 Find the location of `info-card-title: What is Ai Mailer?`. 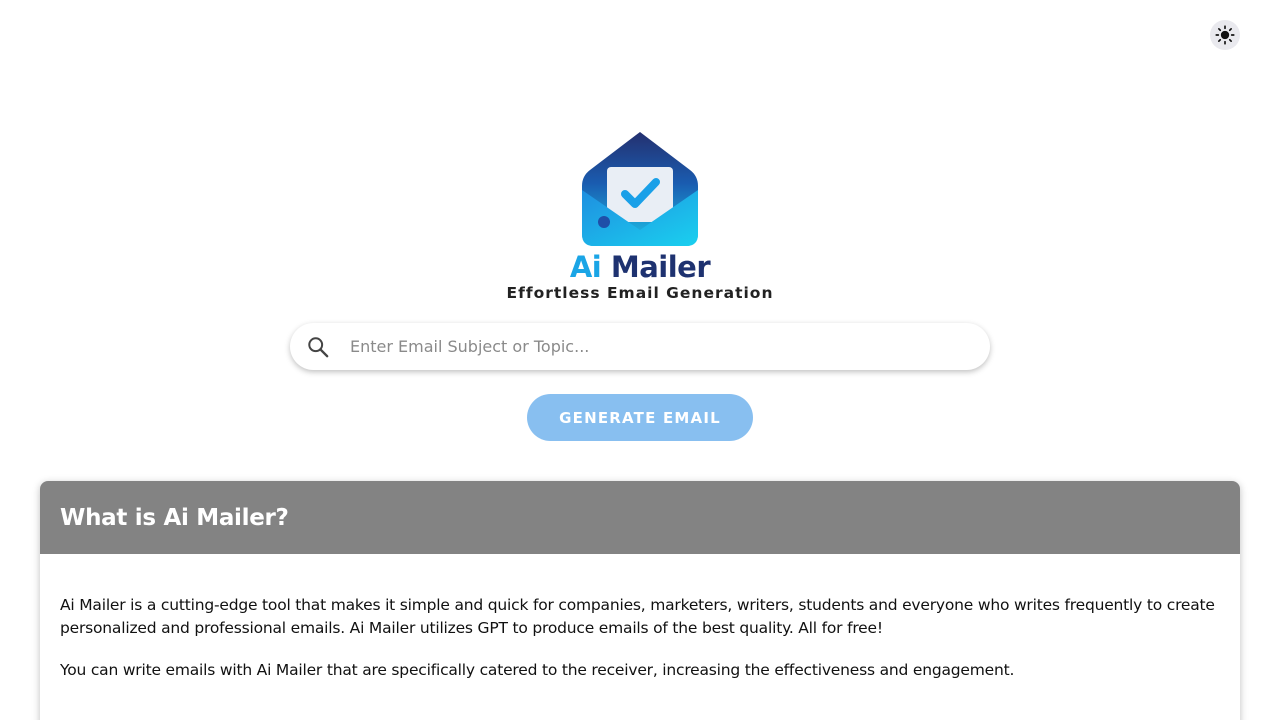

info-card-title: What is Ai Mailer? is located at coordinates (174, 517).